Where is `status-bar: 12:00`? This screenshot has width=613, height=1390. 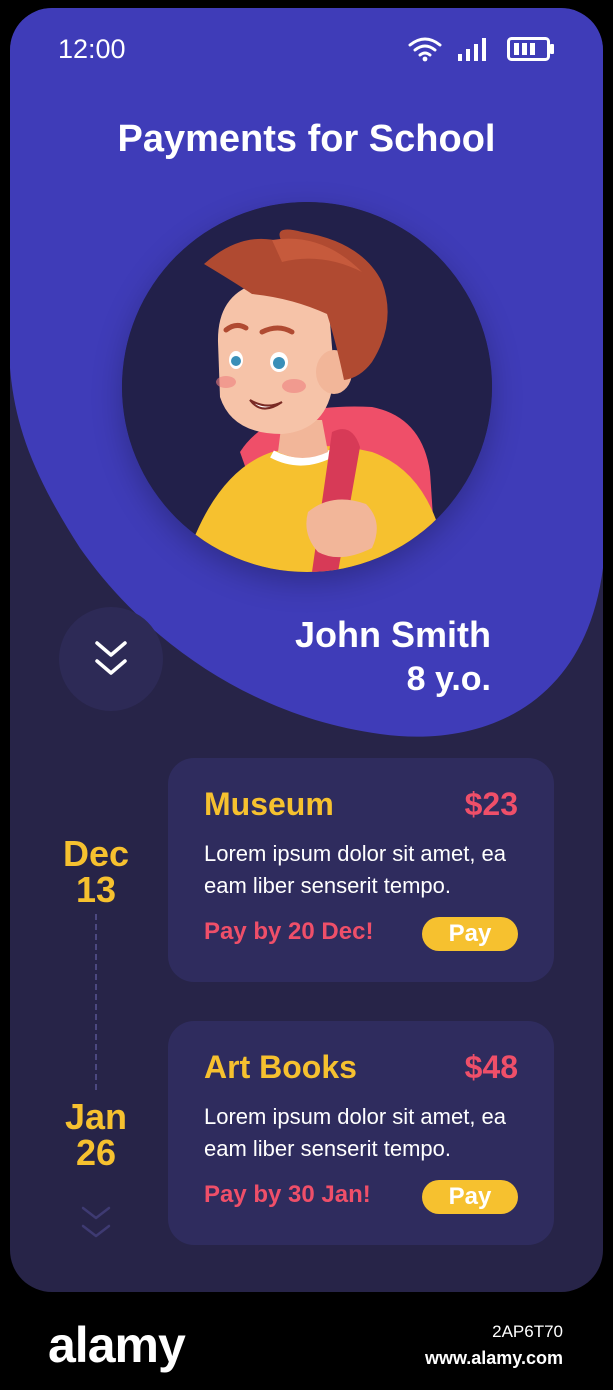 status-bar: 12:00 is located at coordinates (306, 48).